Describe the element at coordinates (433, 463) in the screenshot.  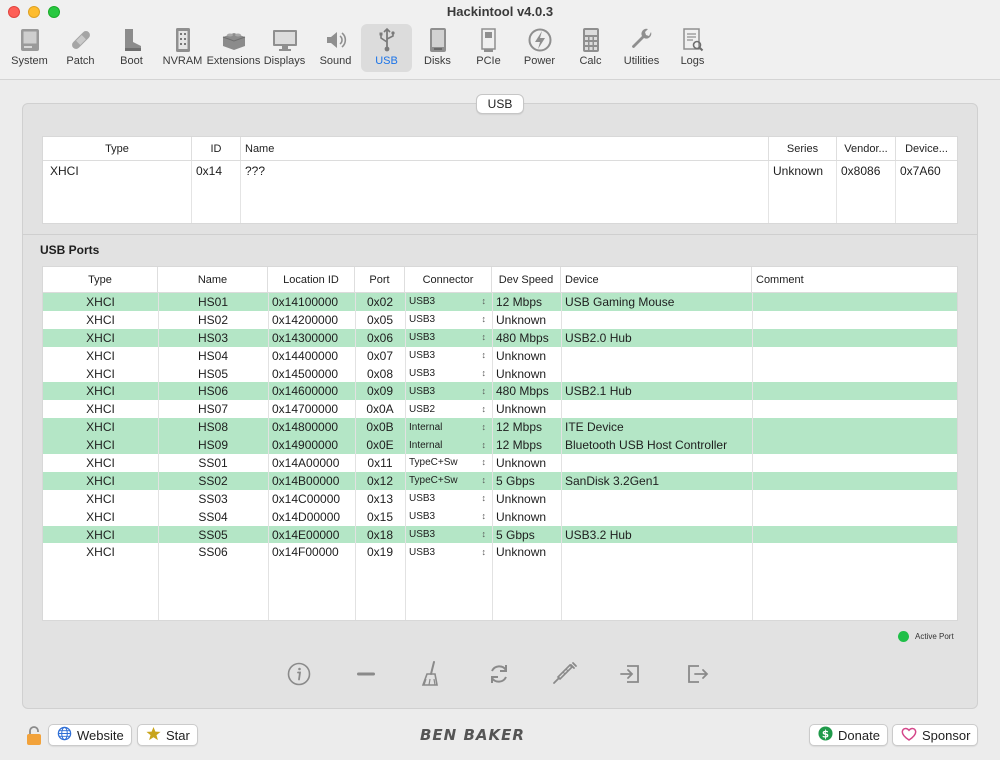
I see `connector-value: TypeC+Sw` at that location.